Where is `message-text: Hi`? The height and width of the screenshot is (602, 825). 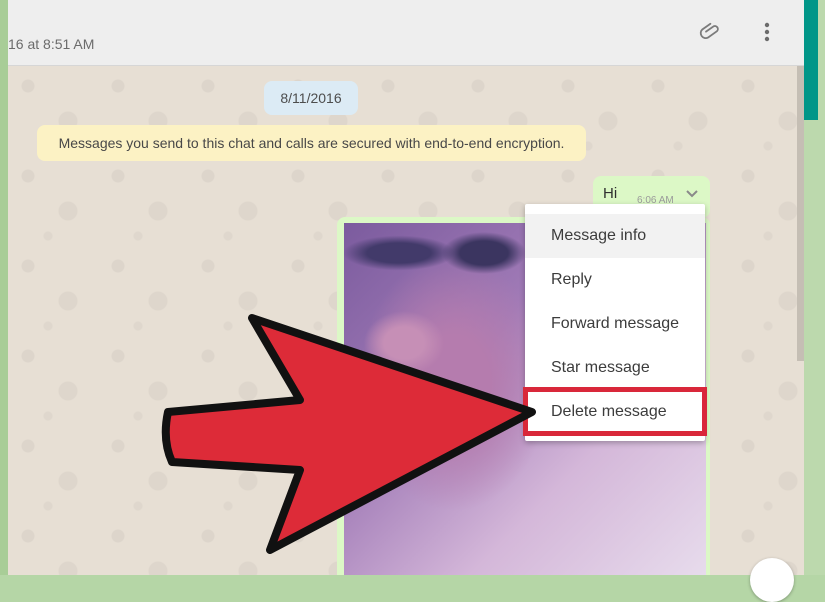 message-text: Hi is located at coordinates (610, 193).